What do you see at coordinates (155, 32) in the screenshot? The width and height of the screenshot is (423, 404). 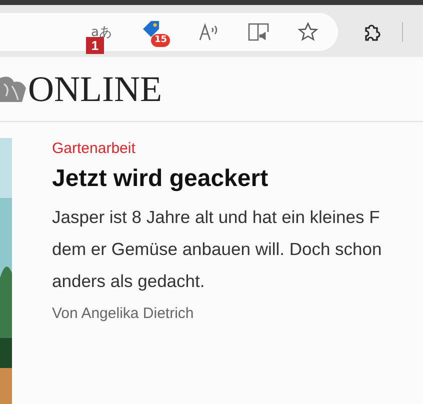 I see `coupon-button: 15` at bounding box center [155, 32].